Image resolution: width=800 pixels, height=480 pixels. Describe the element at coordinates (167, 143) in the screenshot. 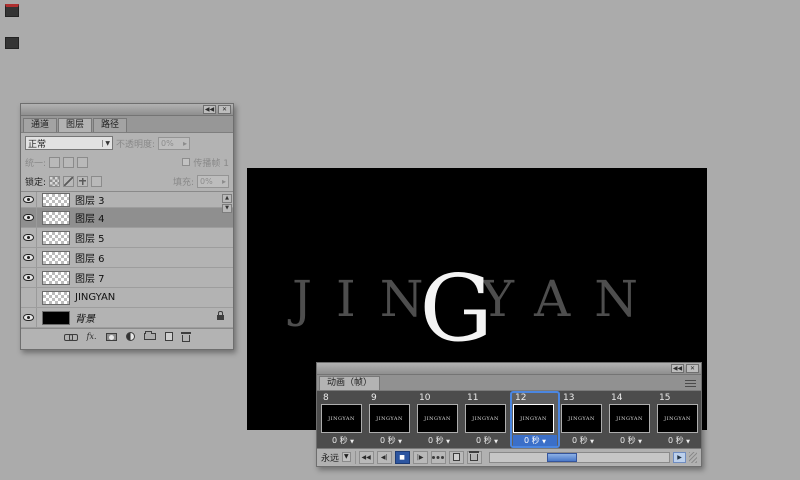

I see `opacity-value: 0%` at that location.